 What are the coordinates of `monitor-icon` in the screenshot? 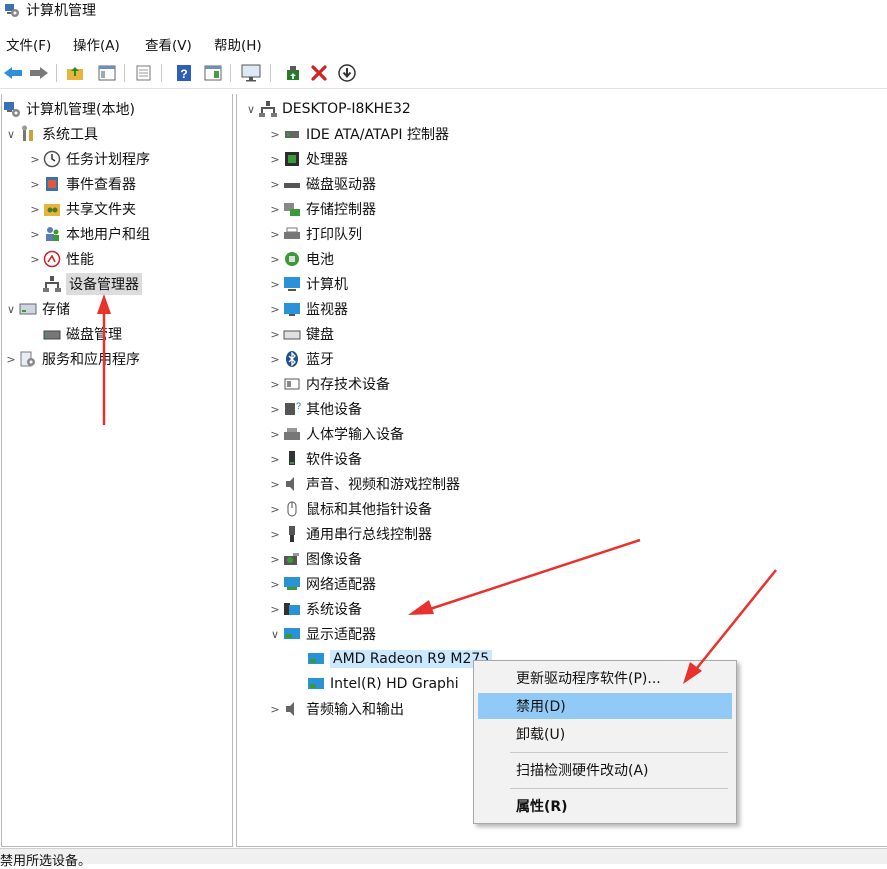 It's located at (251, 73).